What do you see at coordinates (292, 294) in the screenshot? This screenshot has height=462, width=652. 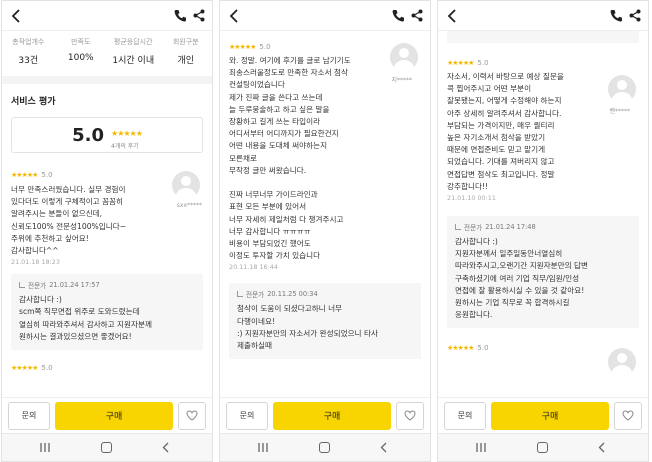 I see `reply-date: 20.11.25 00:34` at bounding box center [292, 294].